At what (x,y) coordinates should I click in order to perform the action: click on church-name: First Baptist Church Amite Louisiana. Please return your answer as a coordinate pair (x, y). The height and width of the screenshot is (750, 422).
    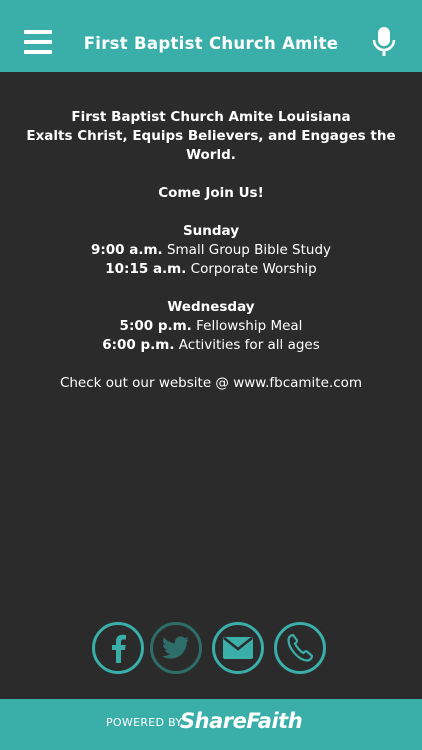
    Looking at the image, I should click on (211, 117).